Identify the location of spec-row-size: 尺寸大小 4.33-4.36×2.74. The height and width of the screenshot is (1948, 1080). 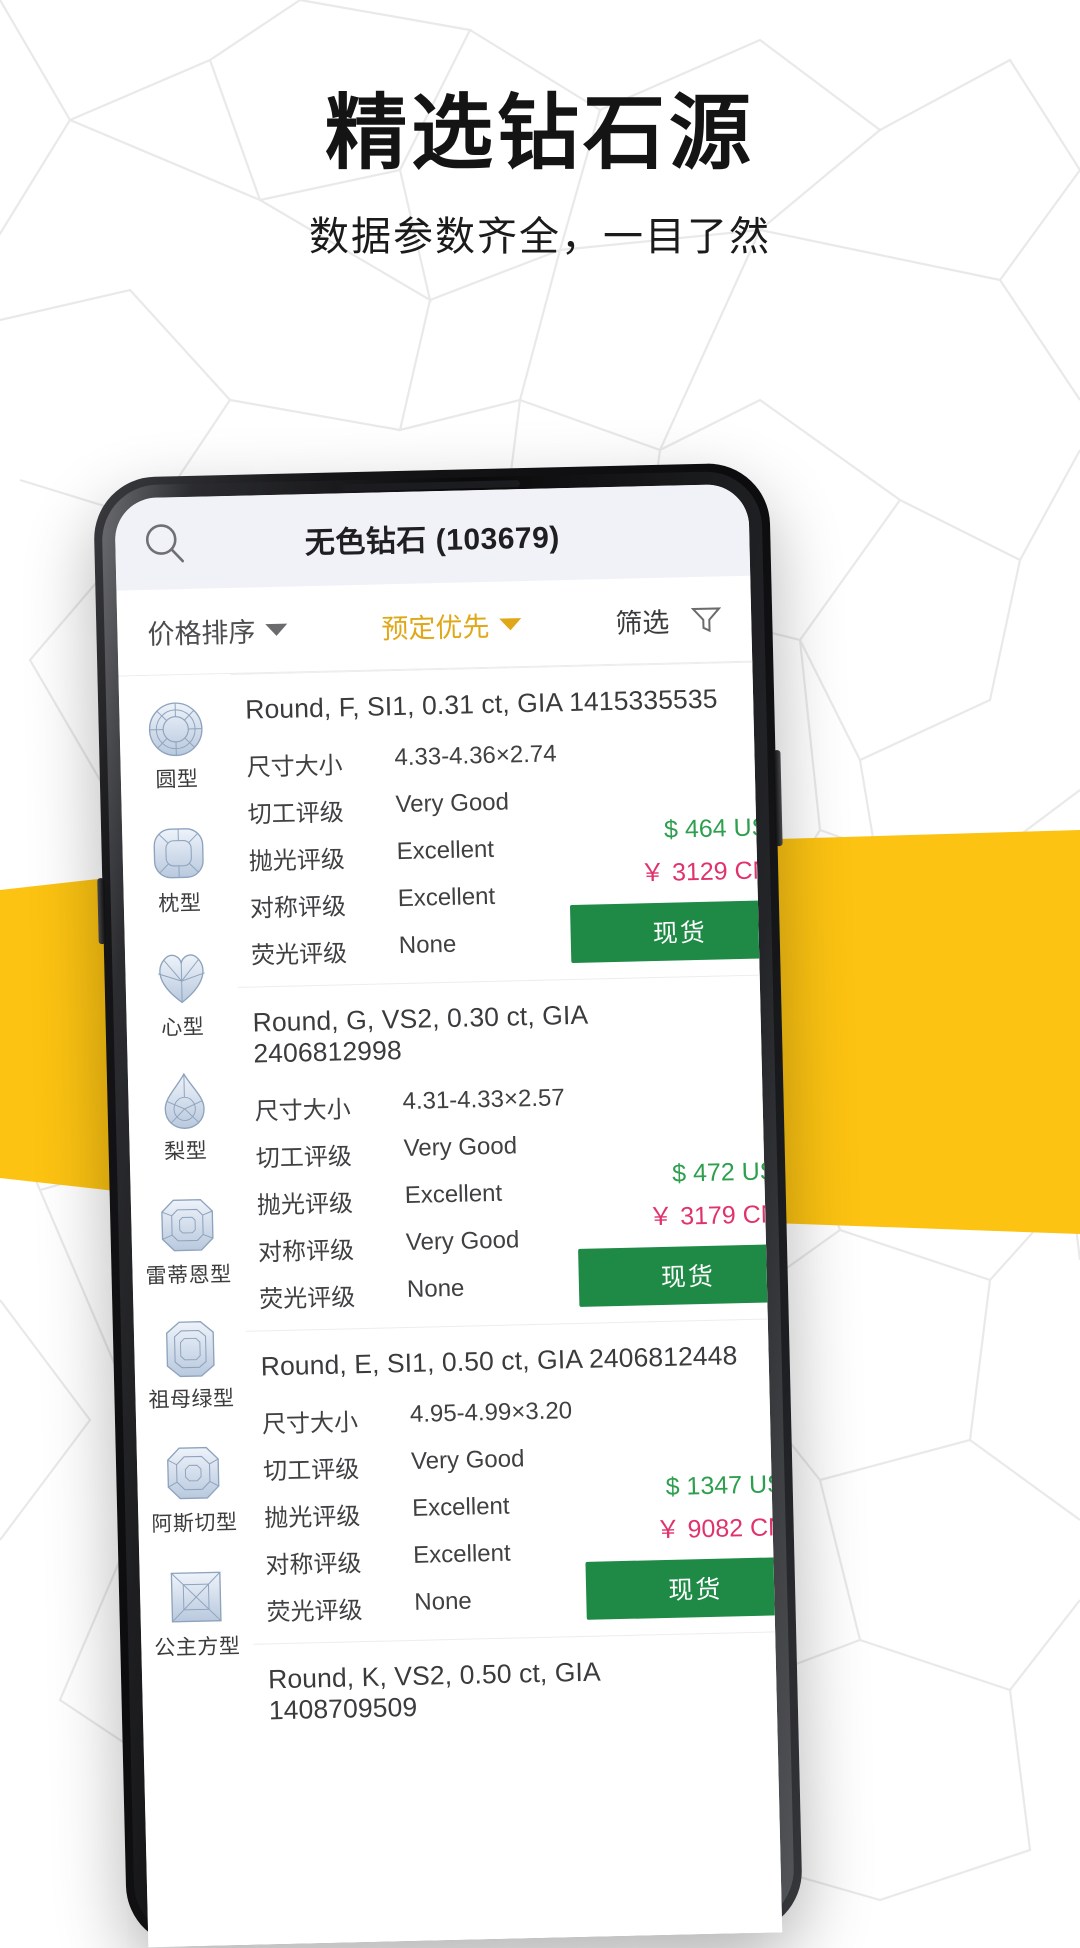
(401, 761).